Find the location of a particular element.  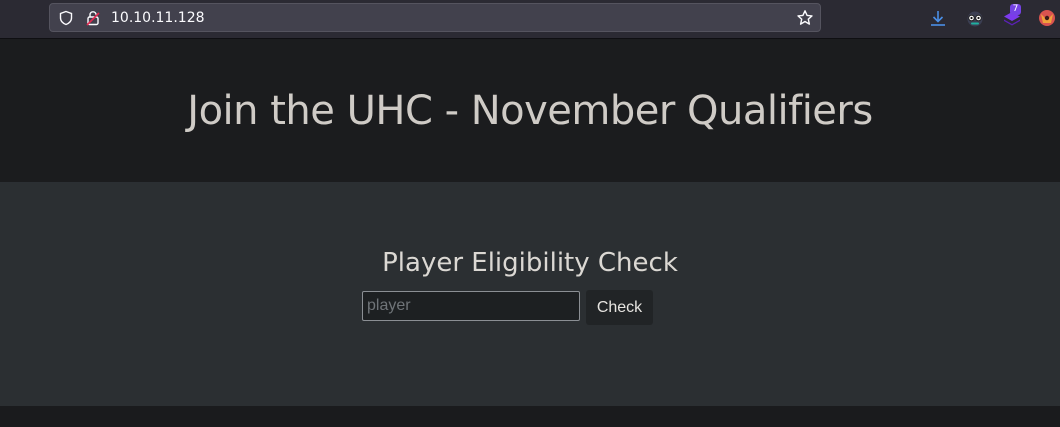

shield-icon is located at coordinates (66, 18).